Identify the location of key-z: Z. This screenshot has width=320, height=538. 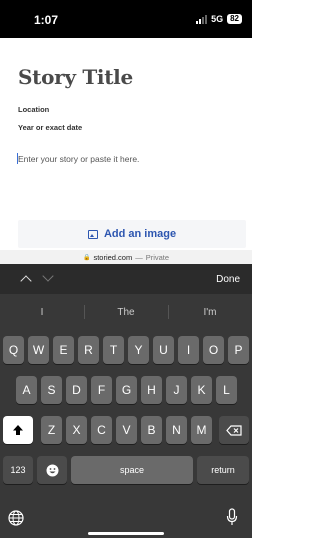
(51, 430).